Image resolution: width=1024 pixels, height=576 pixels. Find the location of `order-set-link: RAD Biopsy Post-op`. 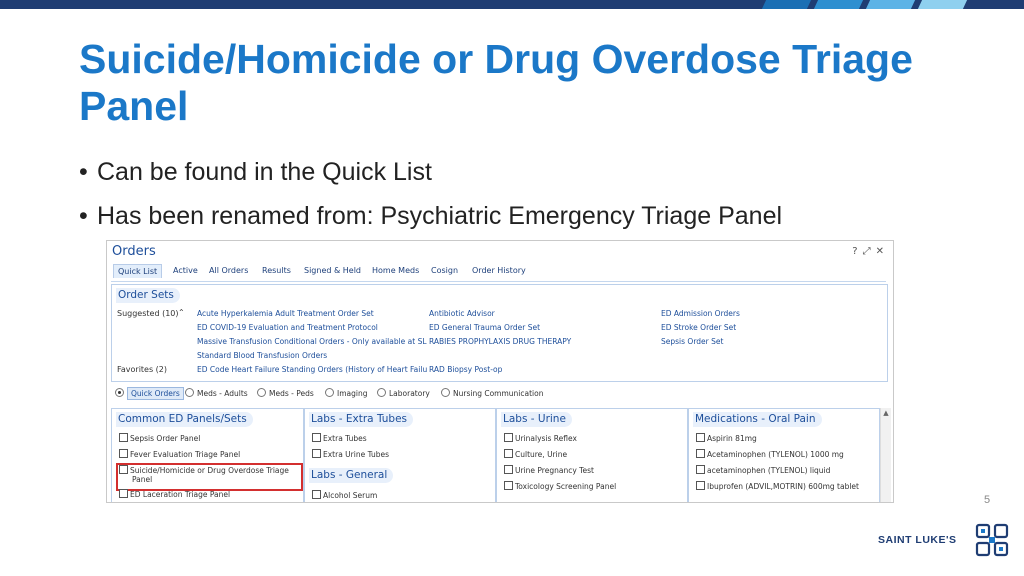

order-set-link: RAD Biopsy Post-op is located at coordinates (465, 369).